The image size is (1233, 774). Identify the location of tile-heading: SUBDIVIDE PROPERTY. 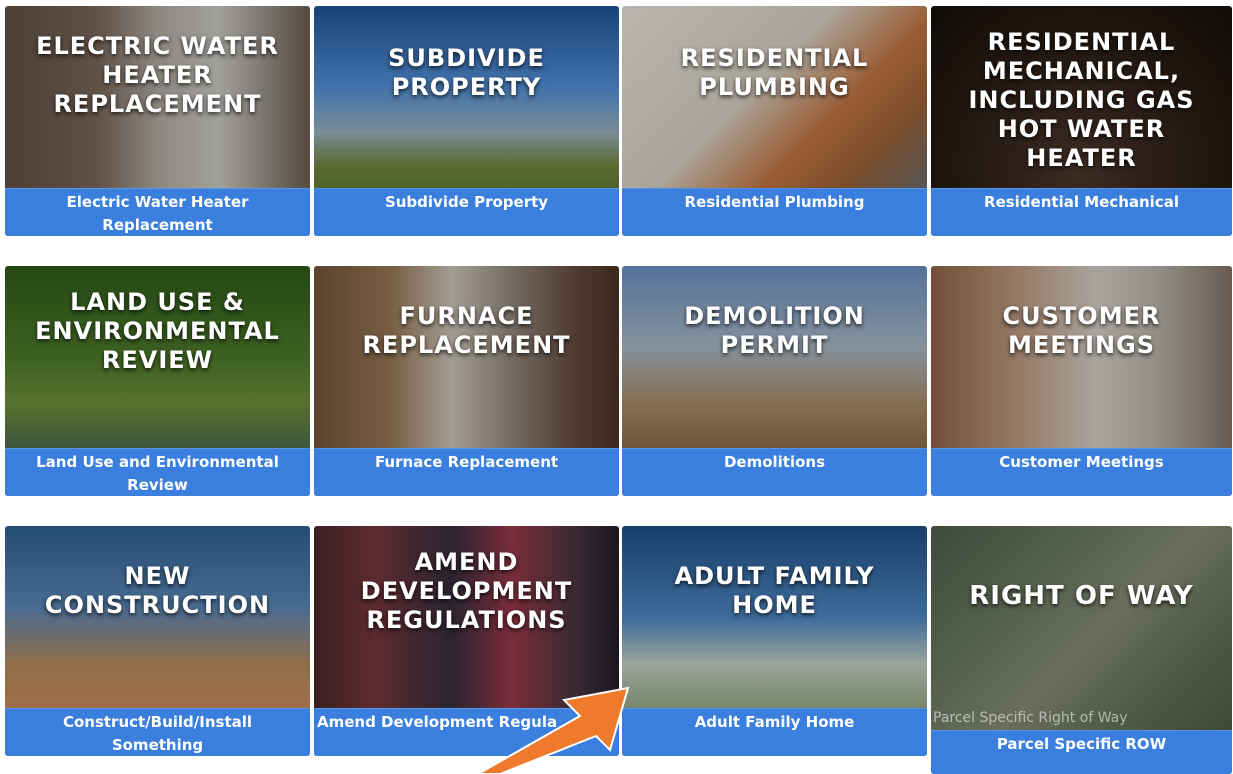
(466, 72).